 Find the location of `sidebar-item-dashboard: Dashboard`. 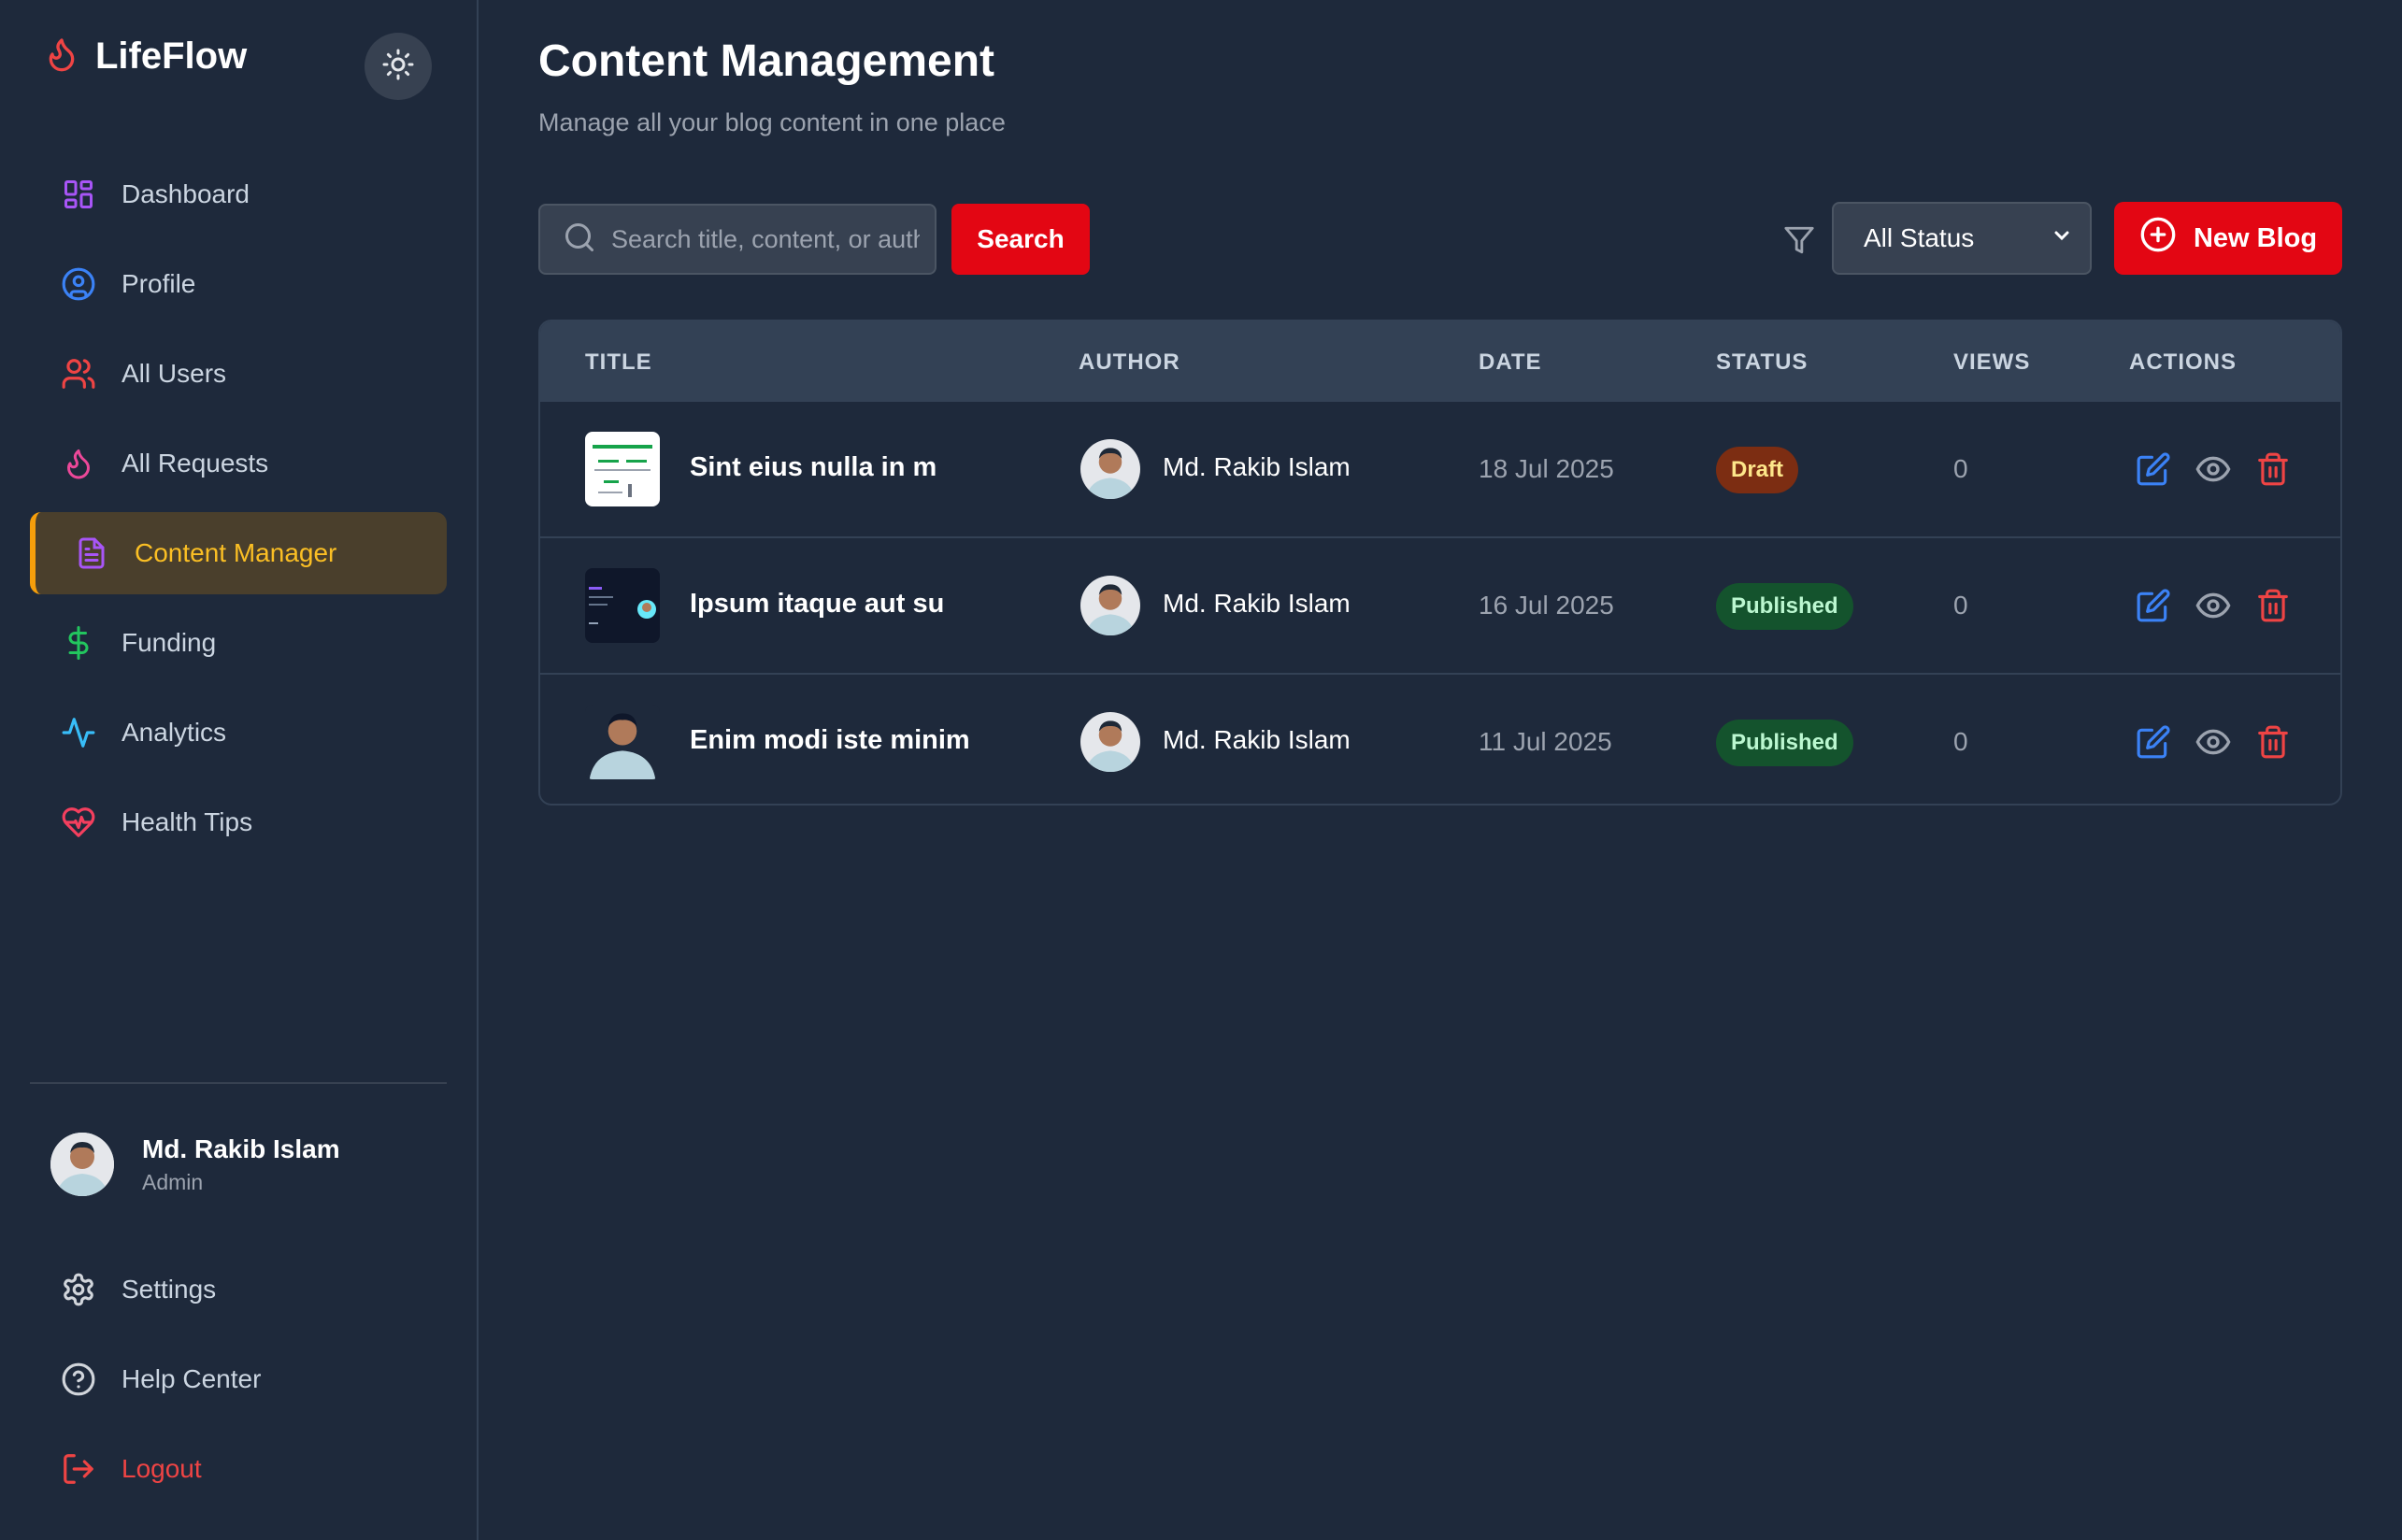

sidebar-item-dashboard: Dashboard is located at coordinates (238, 194).